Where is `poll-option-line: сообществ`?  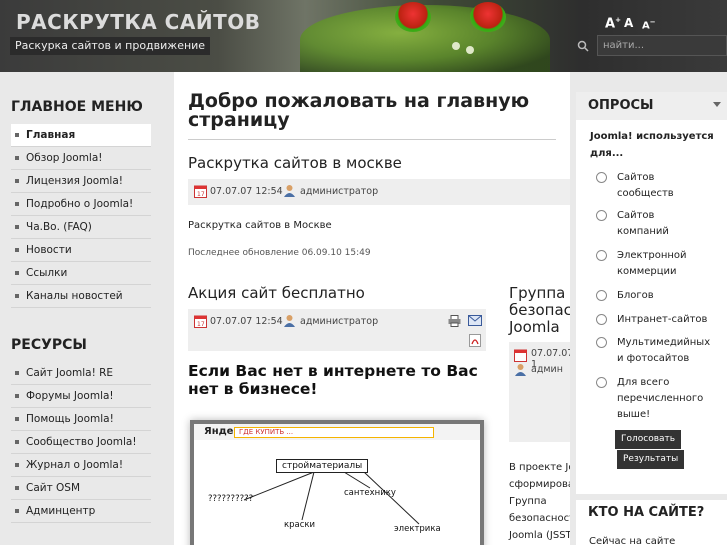
poll-option-line: сообществ is located at coordinates (645, 193).